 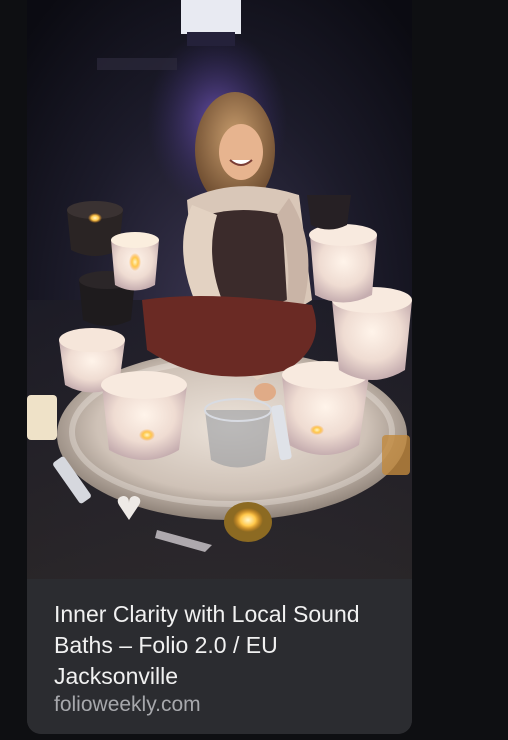 I want to click on singing-bowl-front-left, so click(x=144, y=415).